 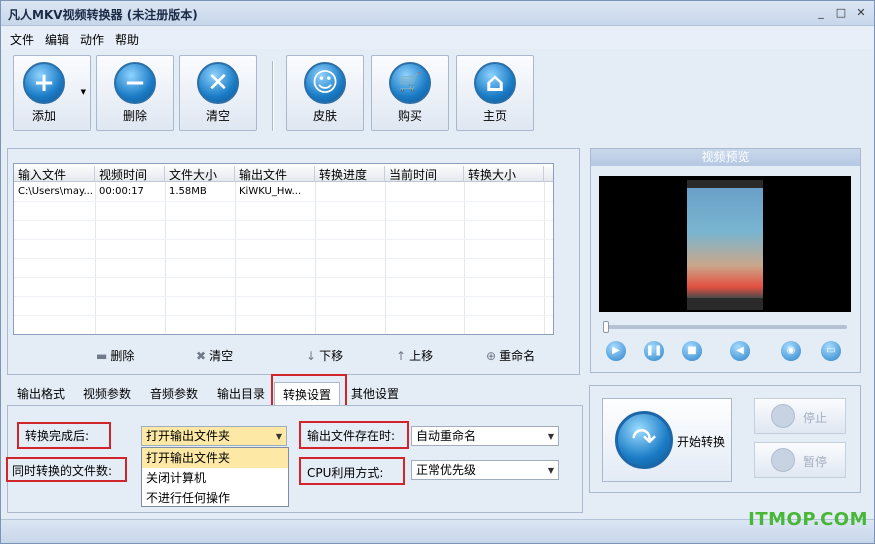 I want to click on refresh-arrow-icon: ↷, so click(x=644, y=440).